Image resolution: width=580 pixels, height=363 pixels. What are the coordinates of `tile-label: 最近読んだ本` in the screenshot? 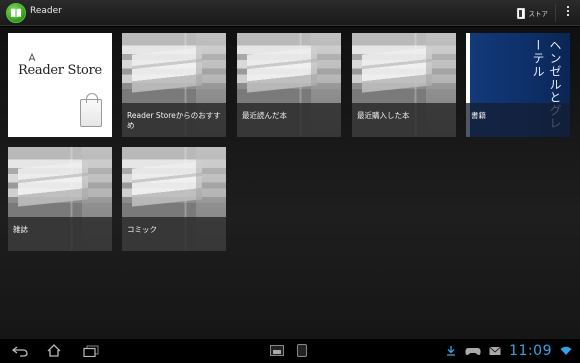 It's located at (264, 115).